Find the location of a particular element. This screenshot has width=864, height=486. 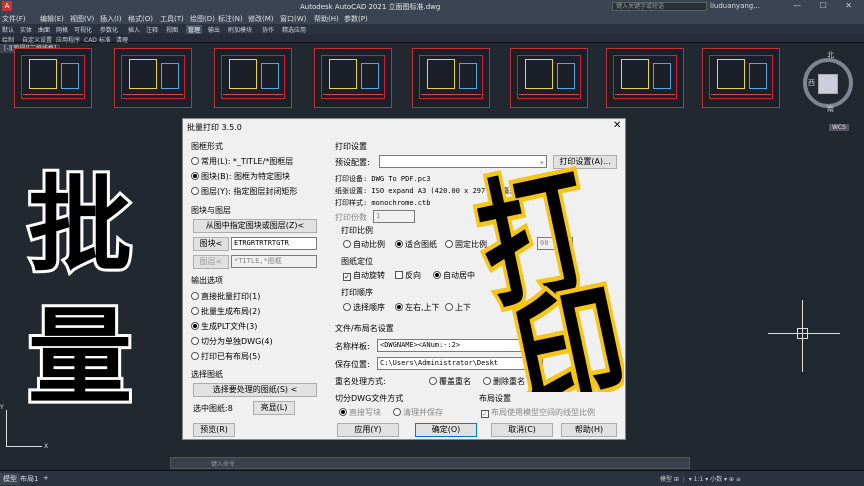

help-button: 帮助(H) is located at coordinates (589, 430).